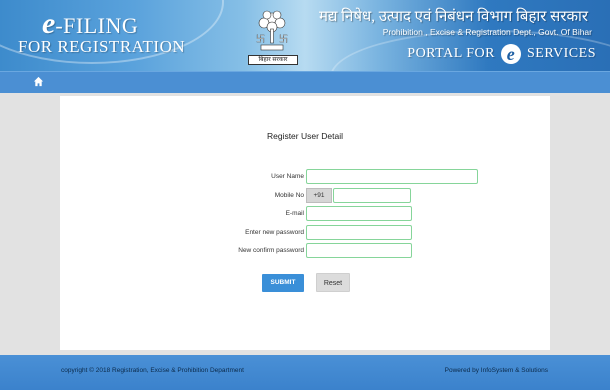 The width and height of the screenshot is (610, 390). I want to click on new-password-row: Enter new password, so click(305, 233).